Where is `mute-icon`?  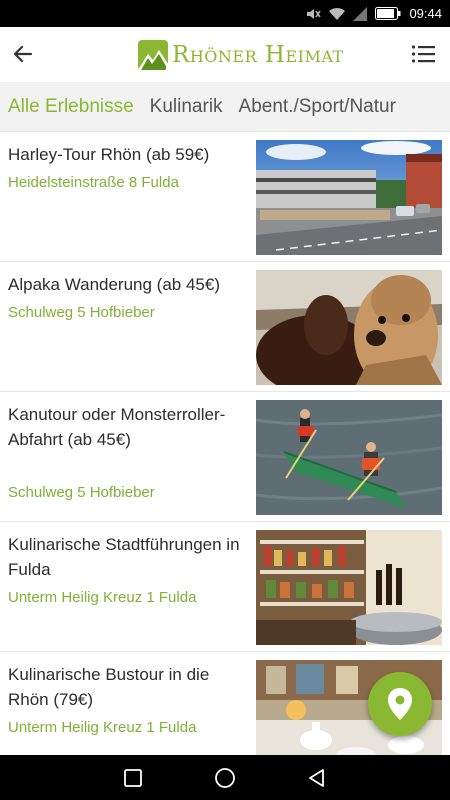
mute-icon is located at coordinates (313, 14).